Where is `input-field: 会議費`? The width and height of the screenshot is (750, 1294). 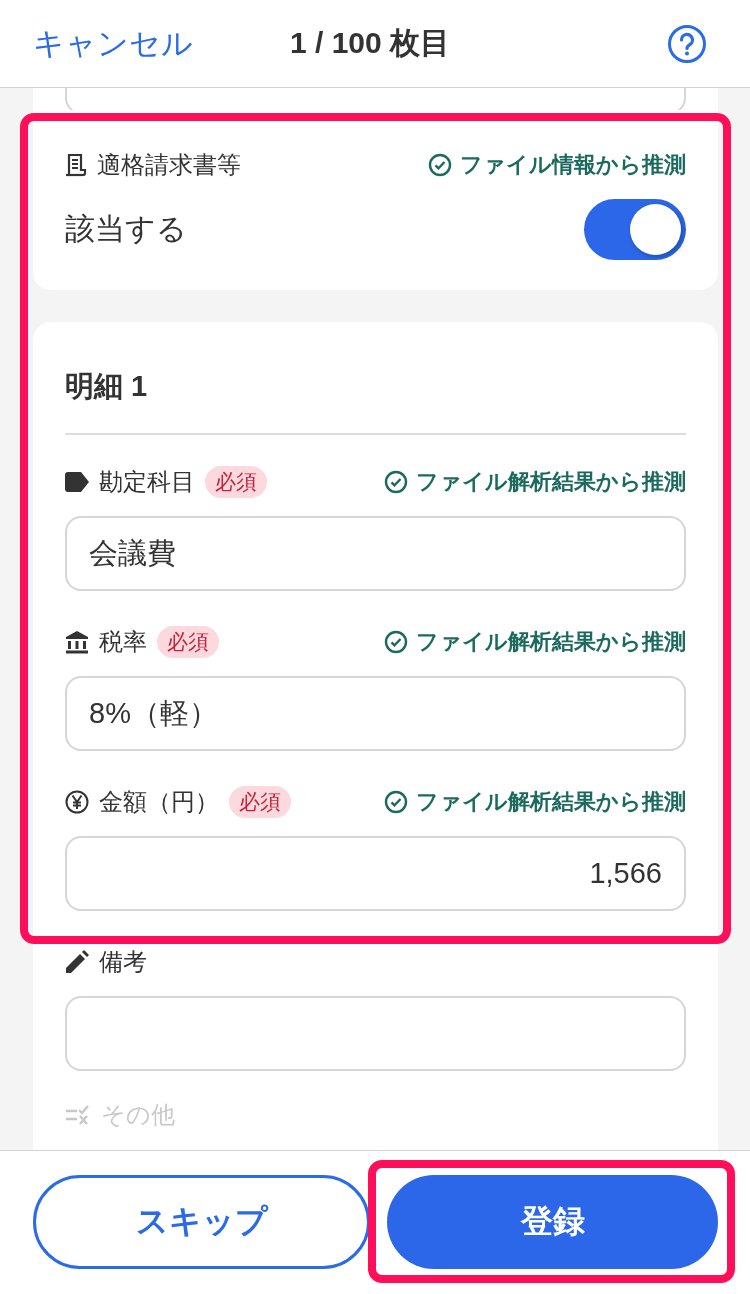
input-field: 会議費 is located at coordinates (375, 553).